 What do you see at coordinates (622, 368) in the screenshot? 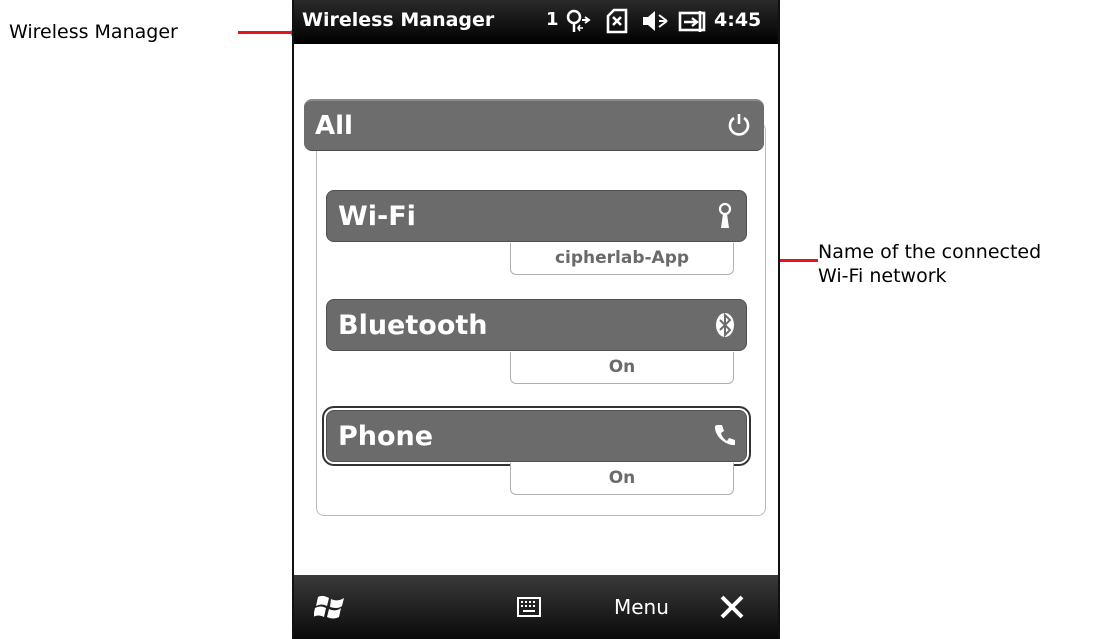
I see `bluetooth-status: On` at bounding box center [622, 368].